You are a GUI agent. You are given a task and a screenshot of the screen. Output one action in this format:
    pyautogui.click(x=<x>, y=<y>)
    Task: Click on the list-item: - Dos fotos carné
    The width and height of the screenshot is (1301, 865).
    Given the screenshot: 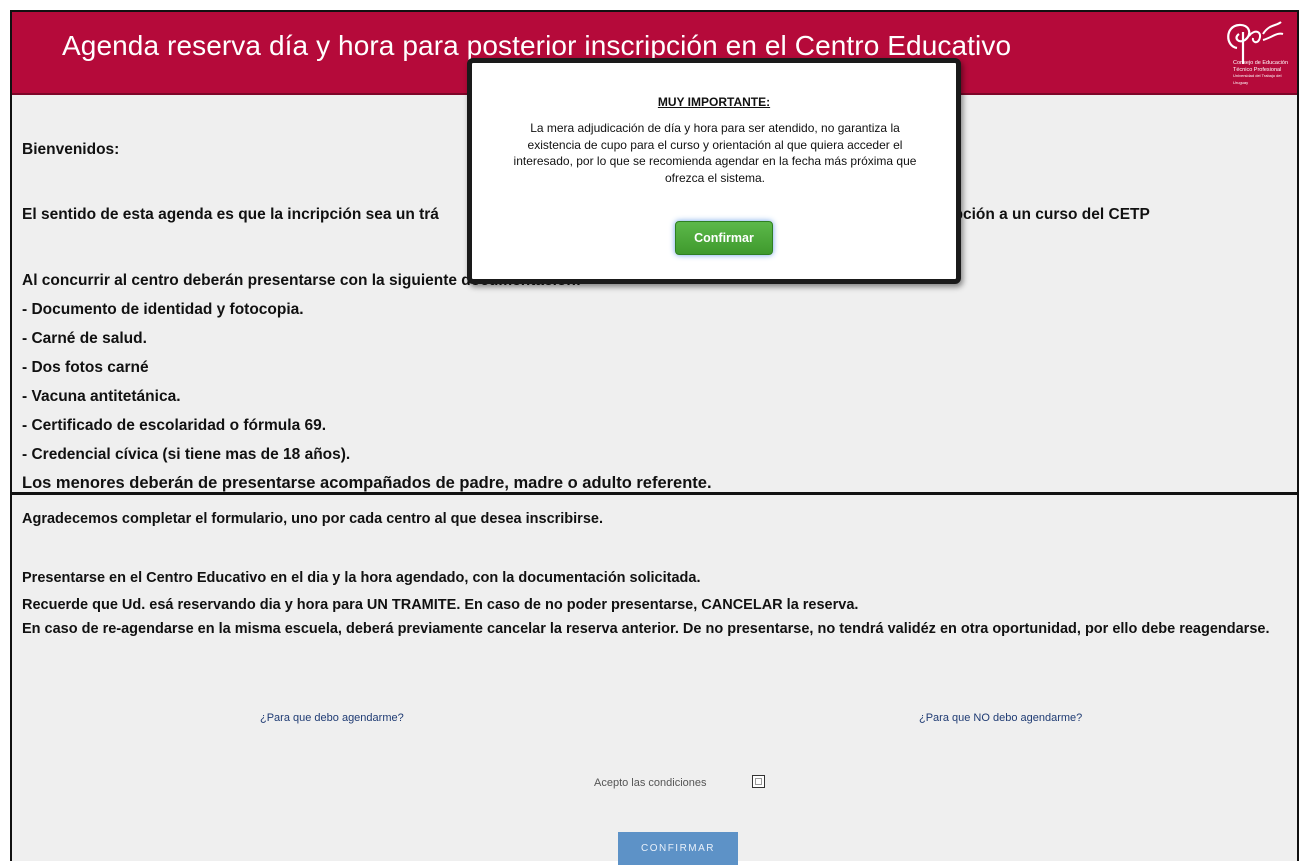 What is the action you would take?
    pyautogui.click(x=85, y=367)
    